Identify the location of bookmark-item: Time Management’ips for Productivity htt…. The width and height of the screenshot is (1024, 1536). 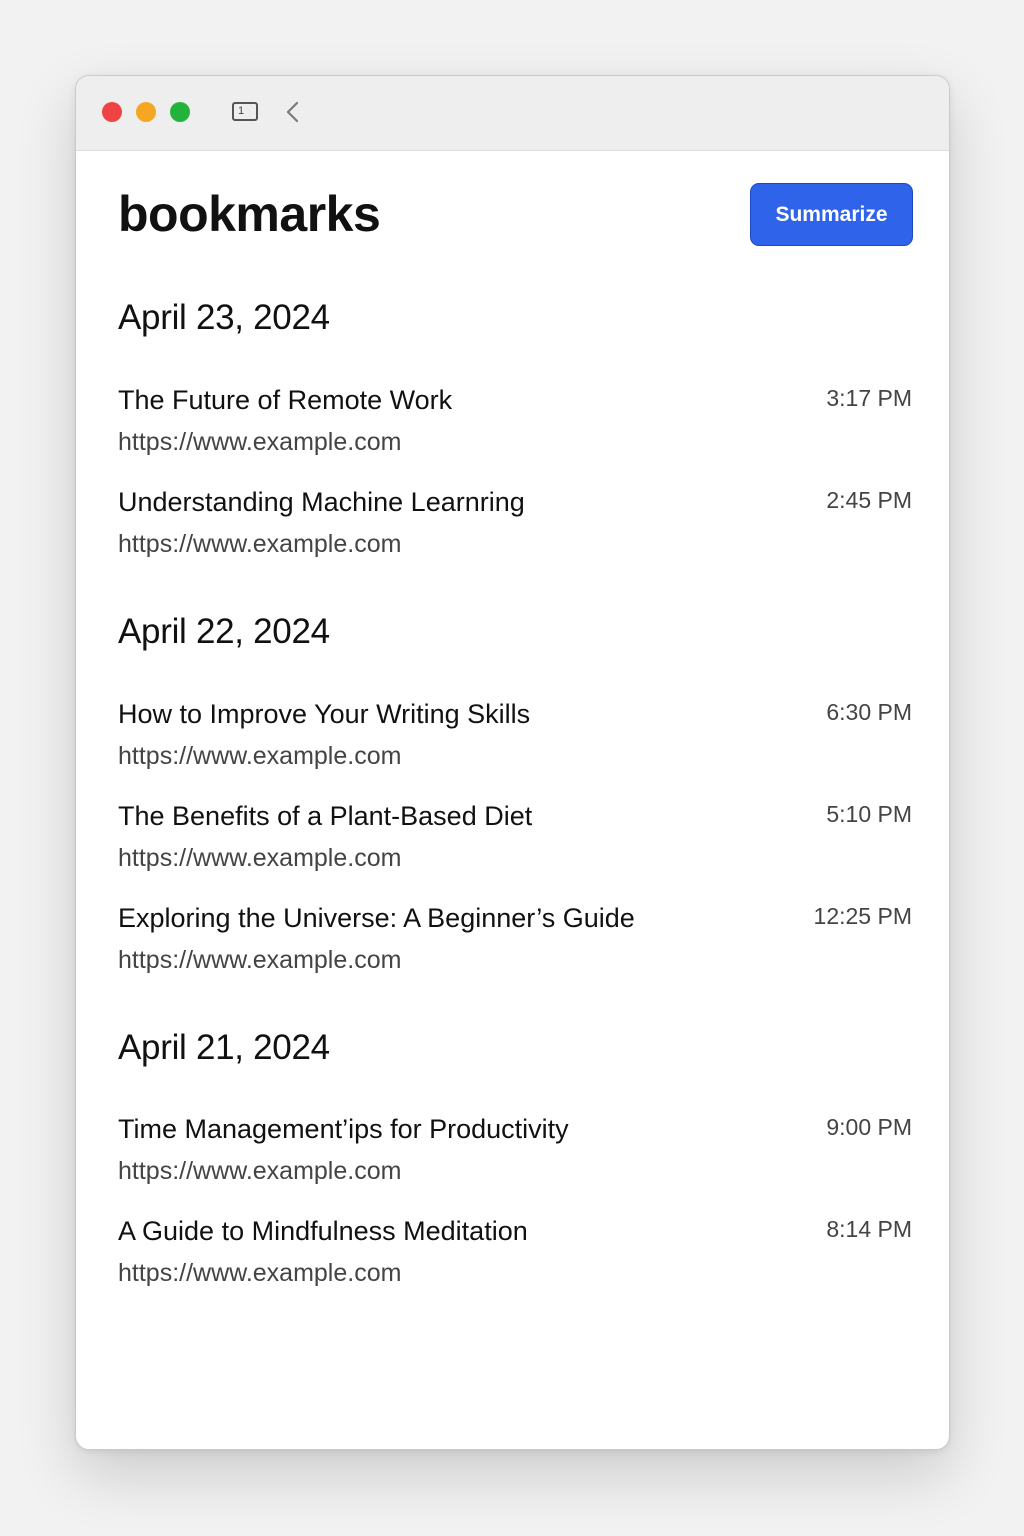
(515, 1157).